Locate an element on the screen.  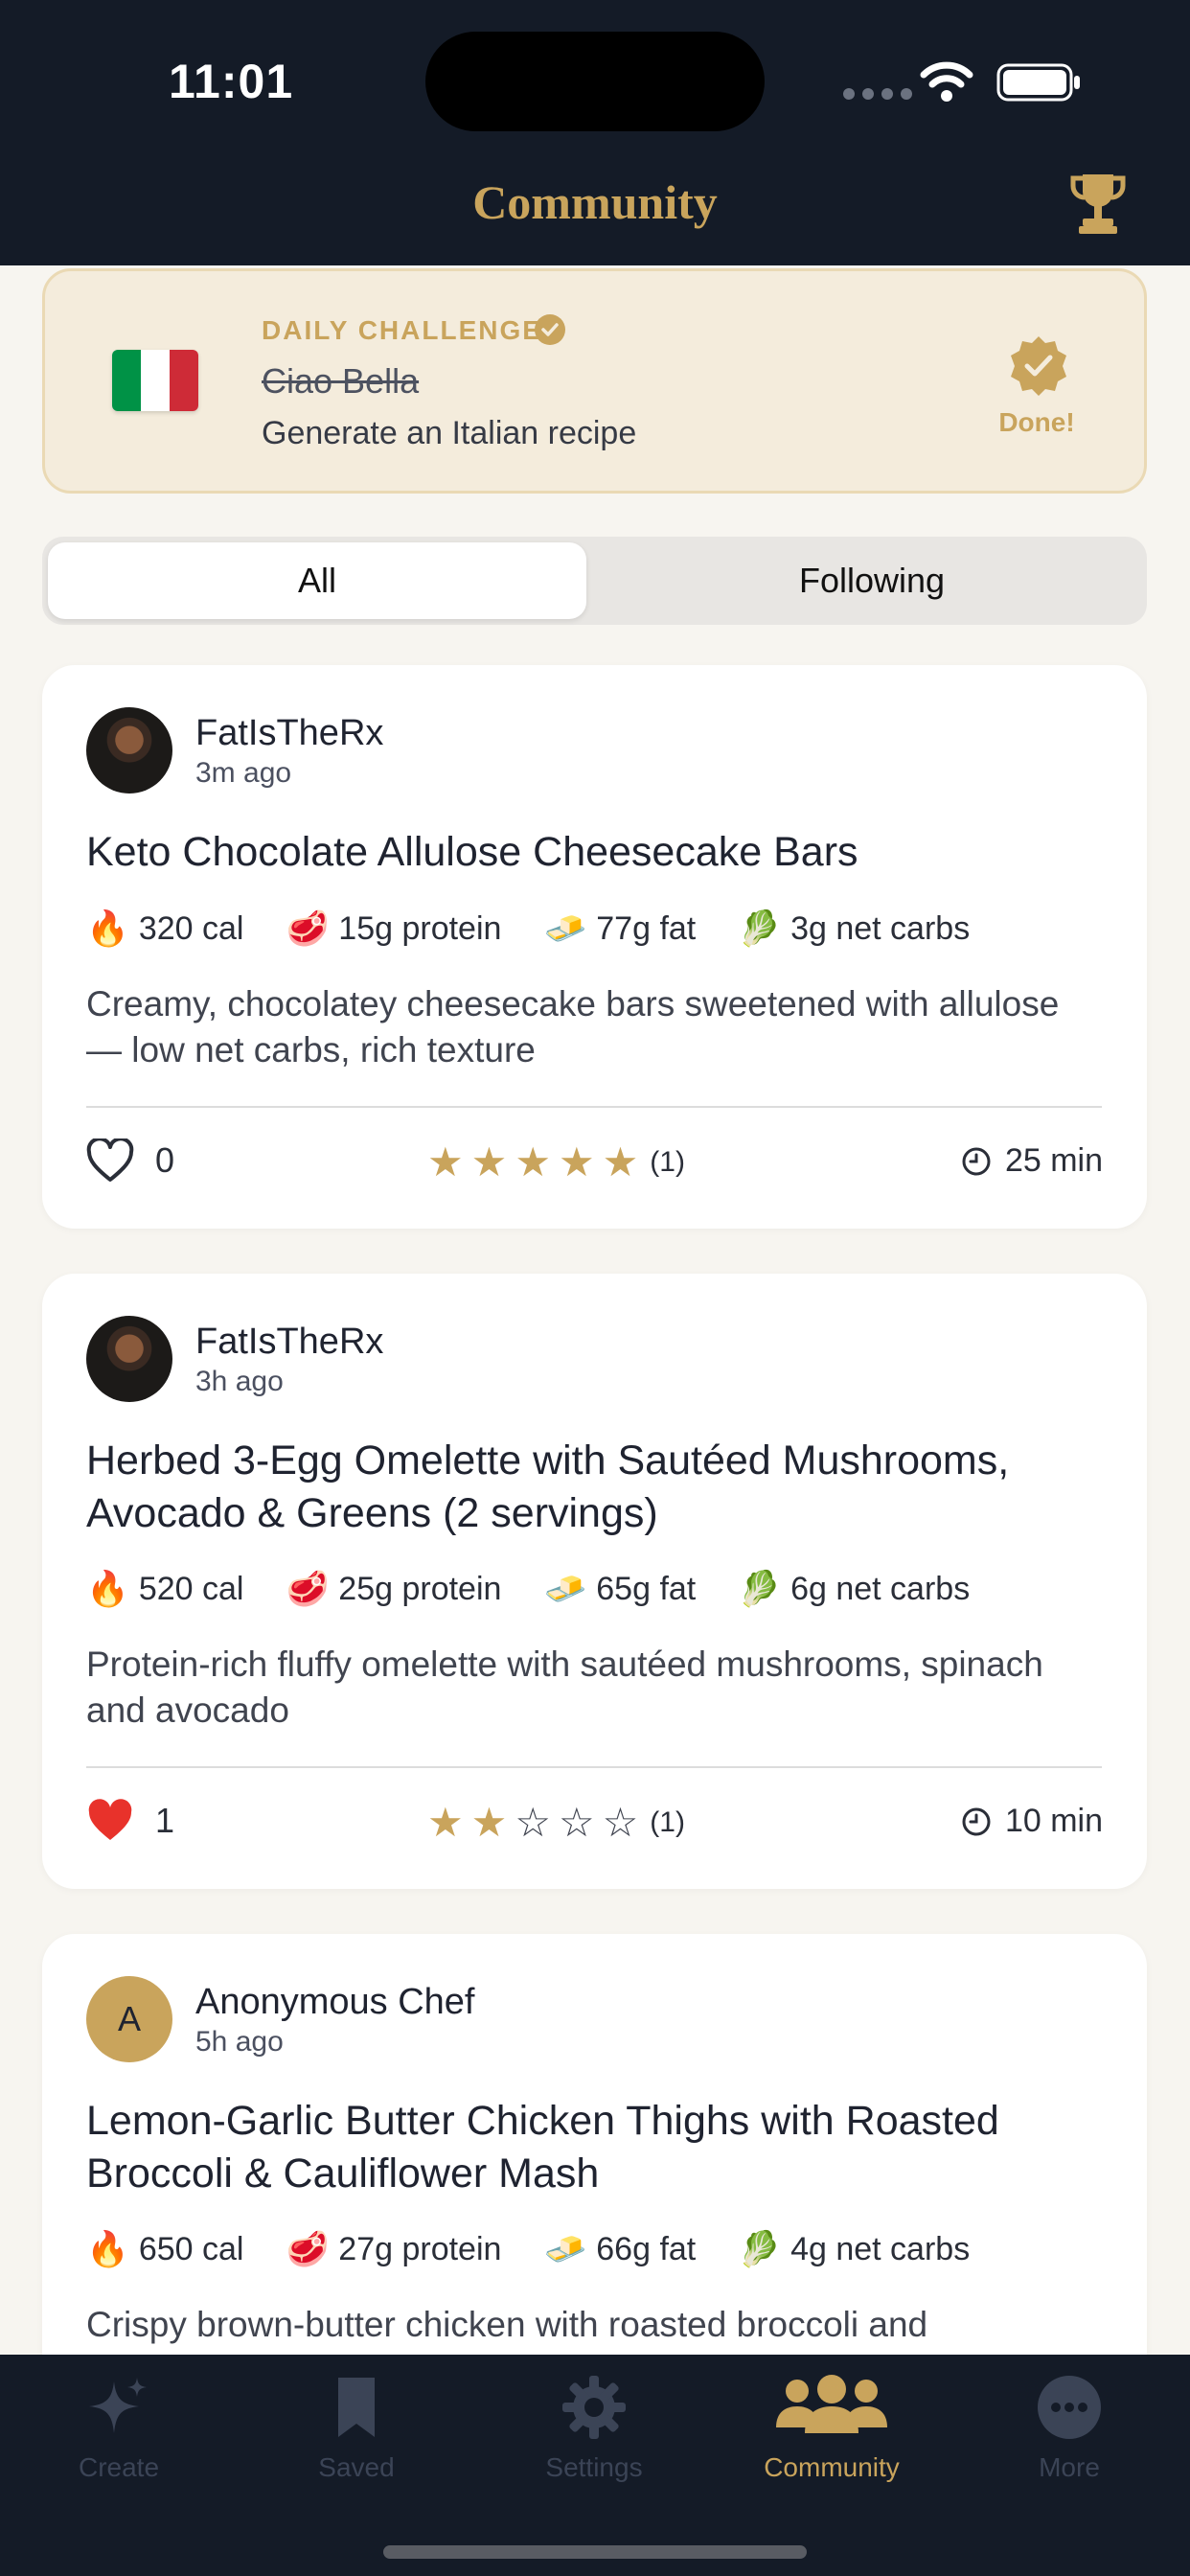
fat-value: 77g fat is located at coordinates (647, 928).